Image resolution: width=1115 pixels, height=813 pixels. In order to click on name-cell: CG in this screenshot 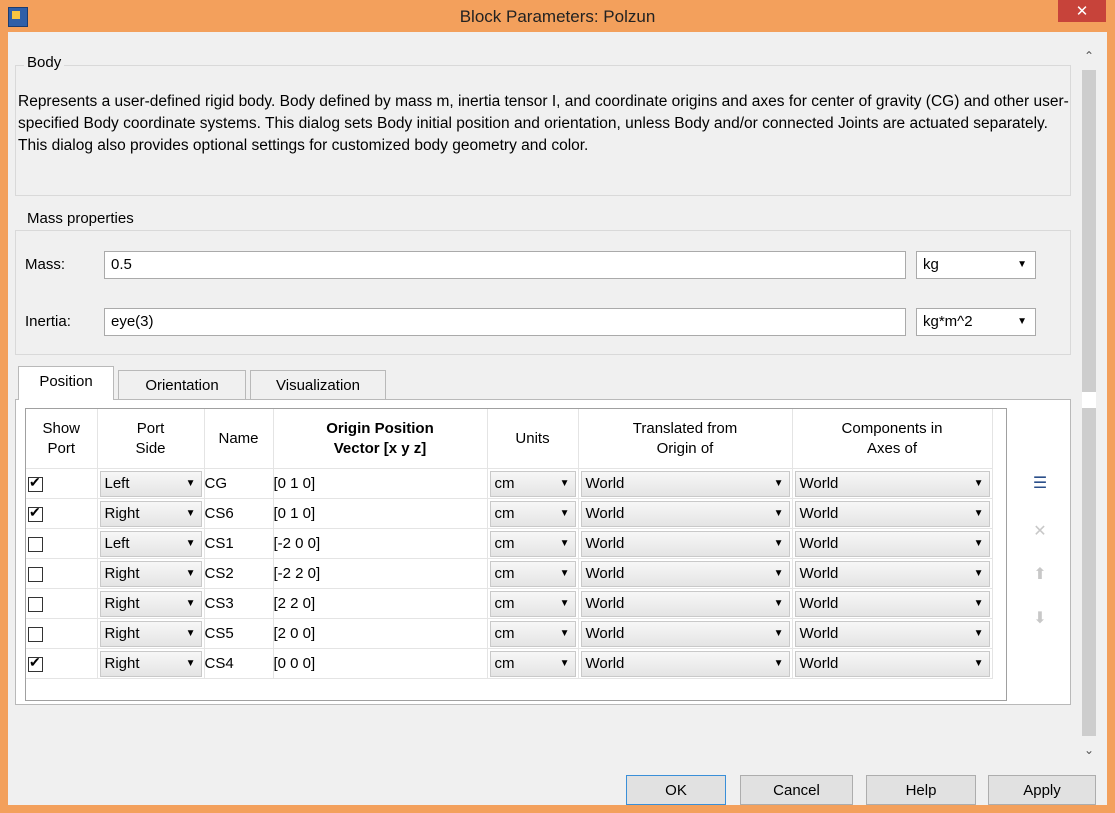, I will do `click(239, 483)`.